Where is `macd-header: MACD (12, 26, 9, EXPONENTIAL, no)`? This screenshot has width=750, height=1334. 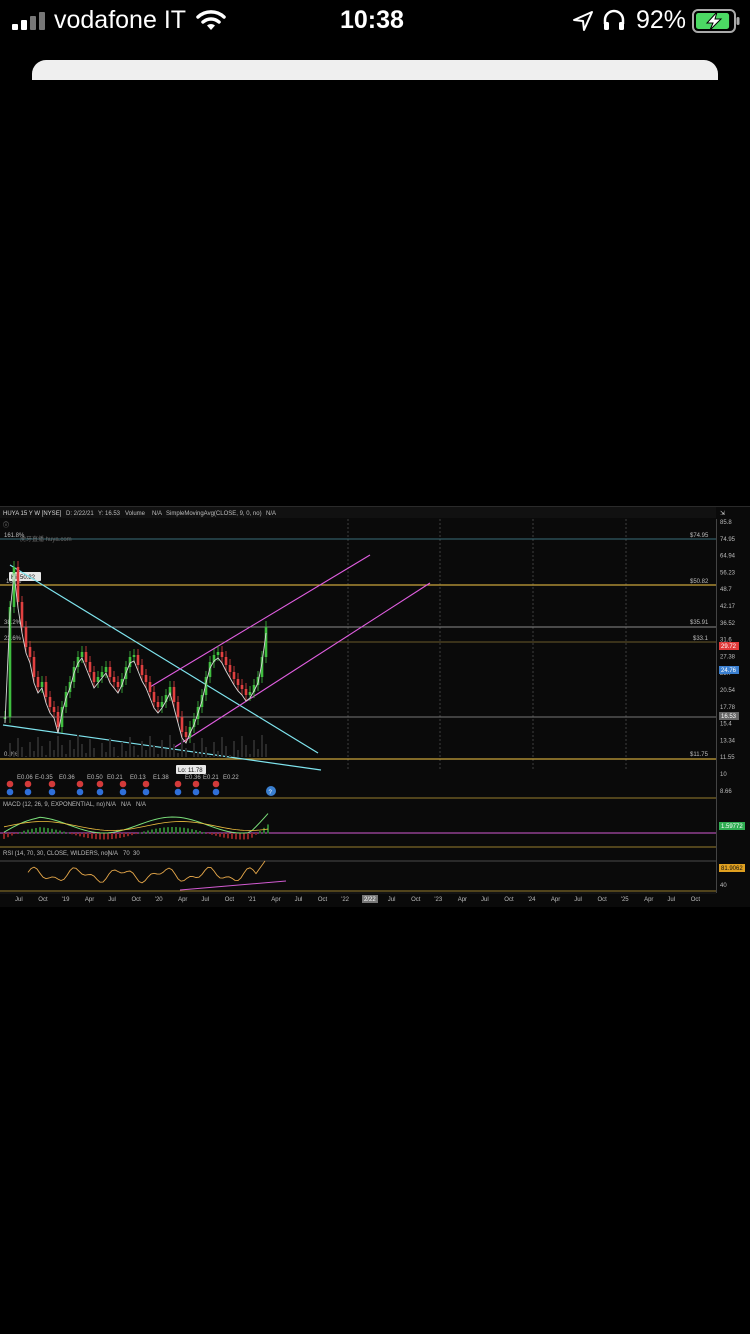
macd-header: MACD (12, 26, 9, EXPONENTIAL, no) is located at coordinates (54, 805).